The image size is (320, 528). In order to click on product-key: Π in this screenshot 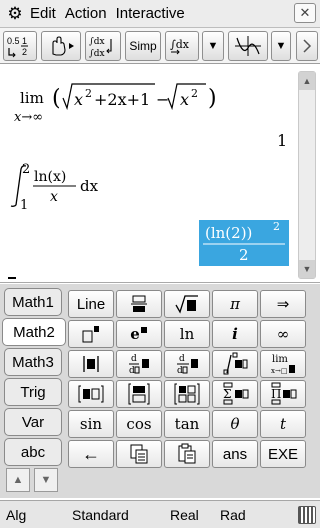, I will do `click(283, 394)`.